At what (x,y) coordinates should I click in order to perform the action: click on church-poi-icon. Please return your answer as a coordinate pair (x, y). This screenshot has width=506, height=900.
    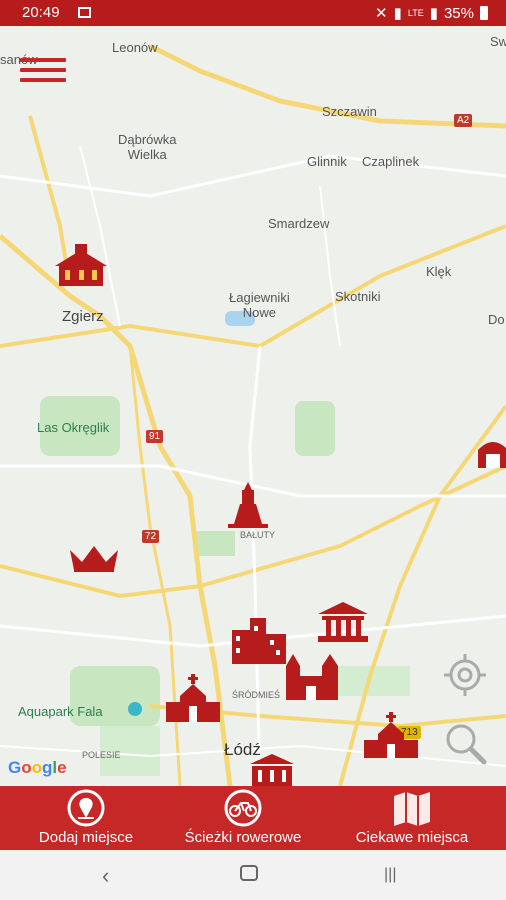
    Looking at the image, I should click on (193, 698).